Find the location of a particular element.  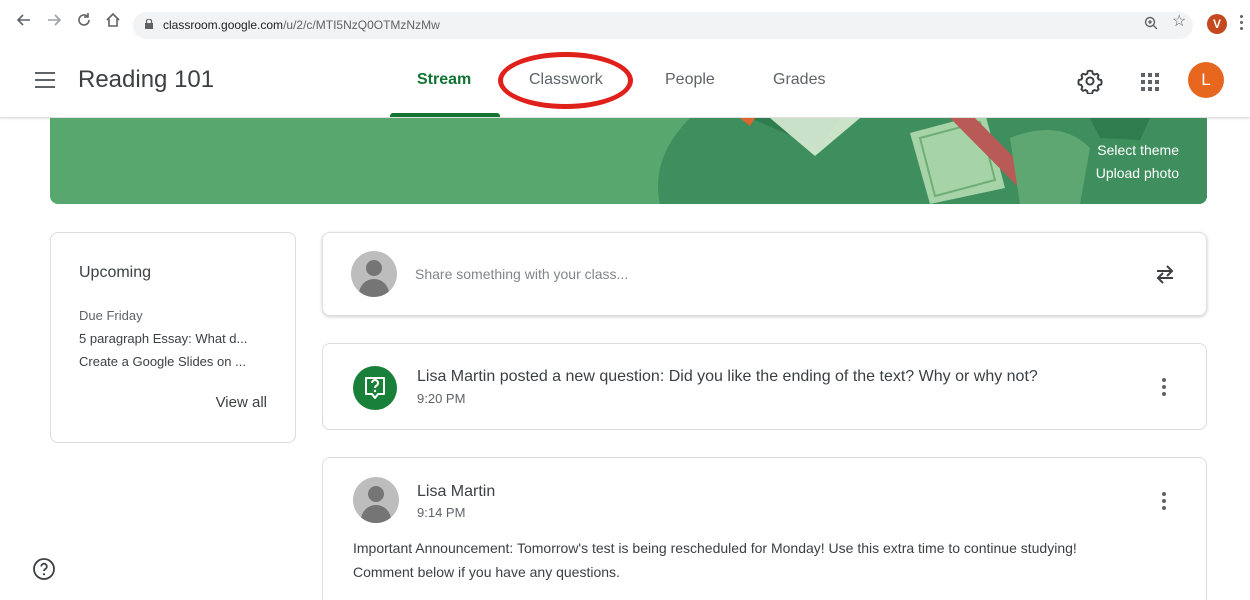

zoom-icon is located at coordinates (1151, 23).